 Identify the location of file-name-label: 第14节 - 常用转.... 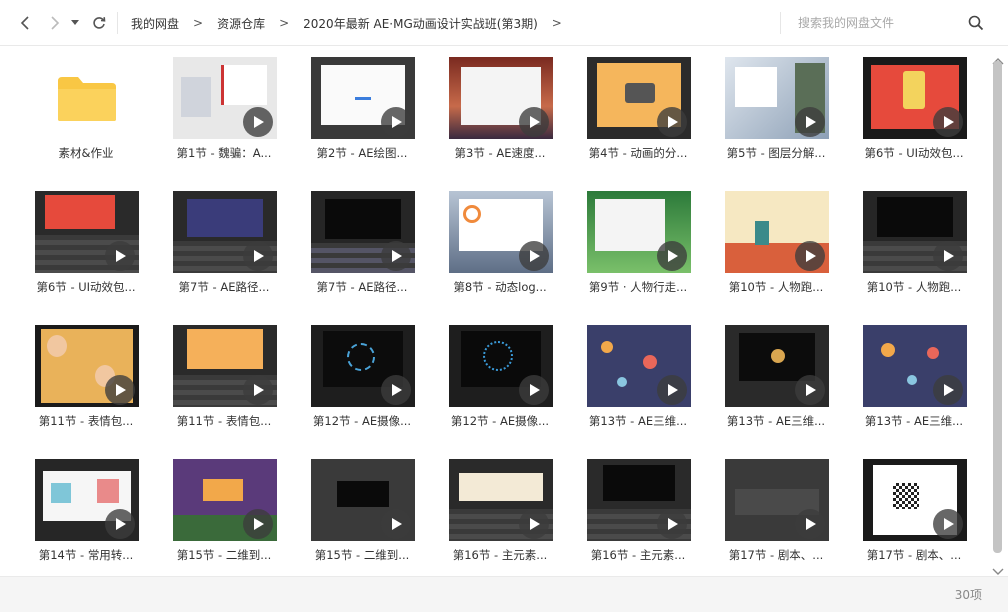
(86, 555).